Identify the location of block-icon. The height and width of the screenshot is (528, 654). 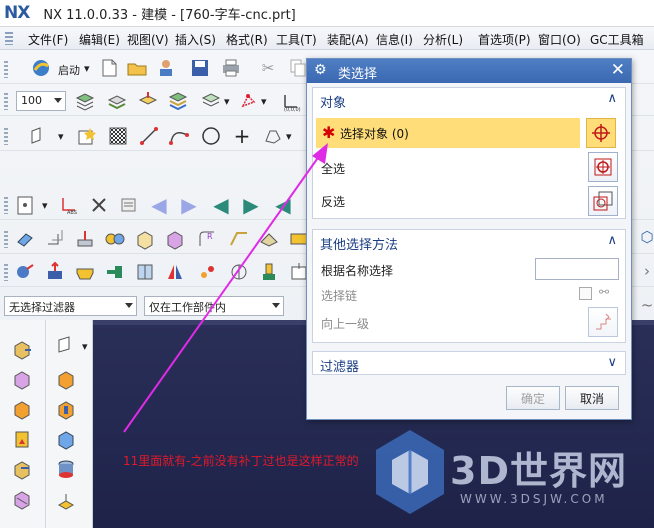
(145, 239).